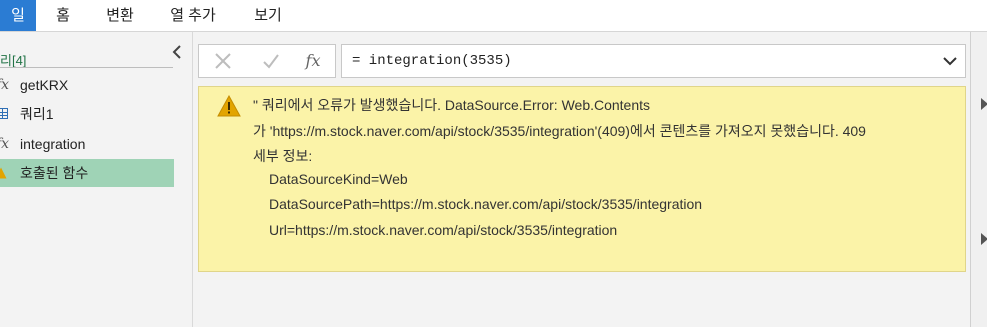 The height and width of the screenshot is (327, 987). What do you see at coordinates (4, 113) in the screenshot?
I see `table-icon` at bounding box center [4, 113].